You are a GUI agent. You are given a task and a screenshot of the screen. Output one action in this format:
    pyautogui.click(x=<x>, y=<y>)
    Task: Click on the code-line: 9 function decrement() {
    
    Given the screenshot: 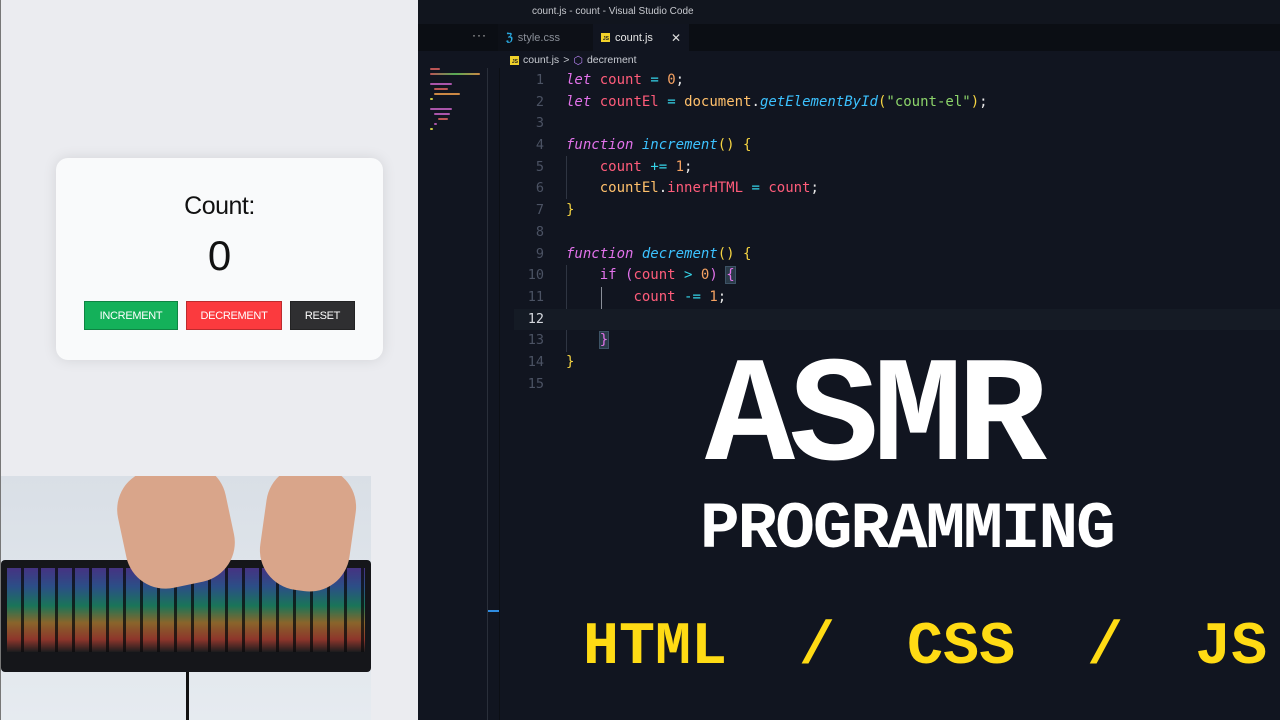 What is the action you would take?
    pyautogui.click(x=643, y=253)
    